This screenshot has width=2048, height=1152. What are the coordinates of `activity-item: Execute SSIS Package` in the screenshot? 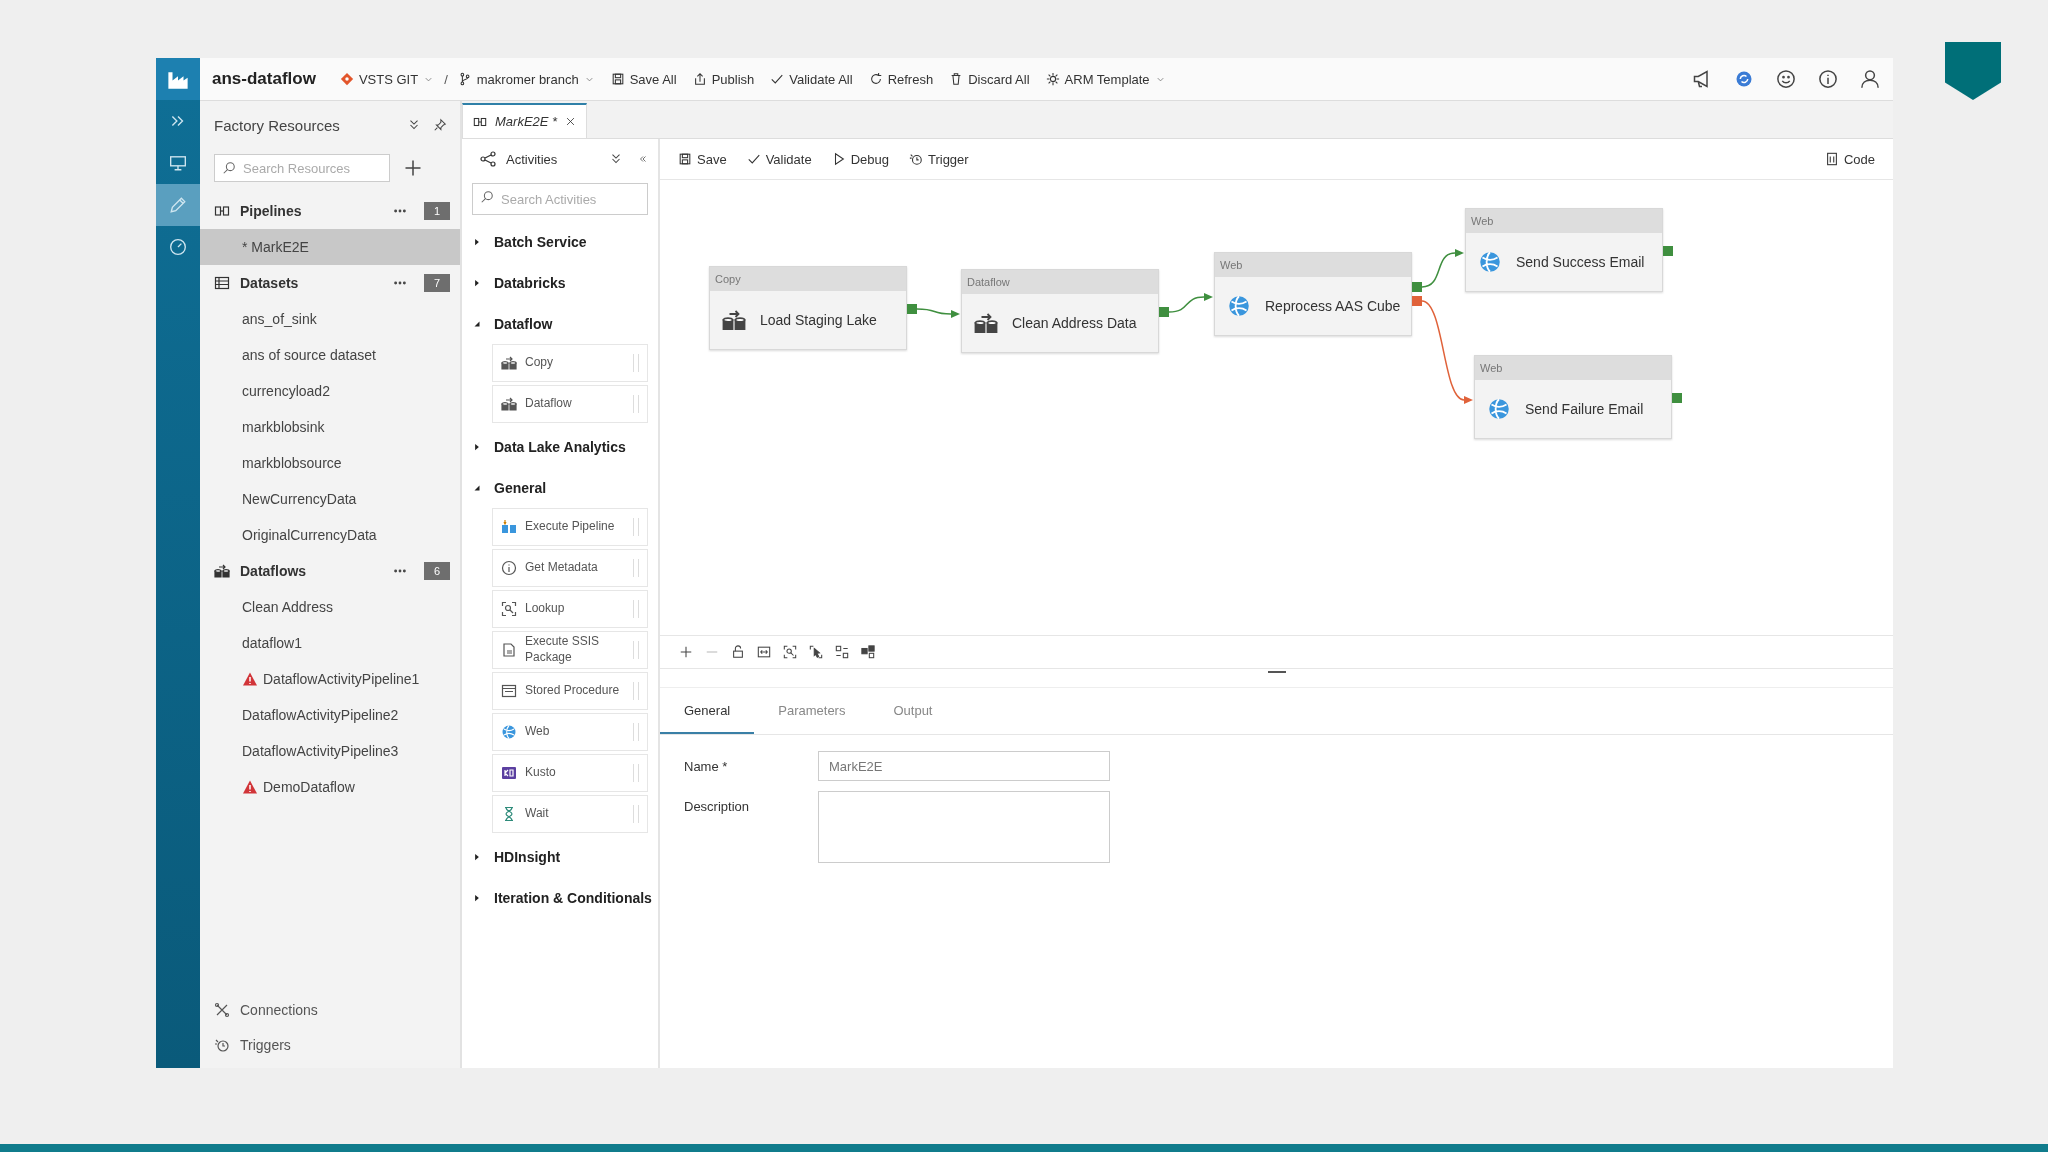 It's located at (570, 650).